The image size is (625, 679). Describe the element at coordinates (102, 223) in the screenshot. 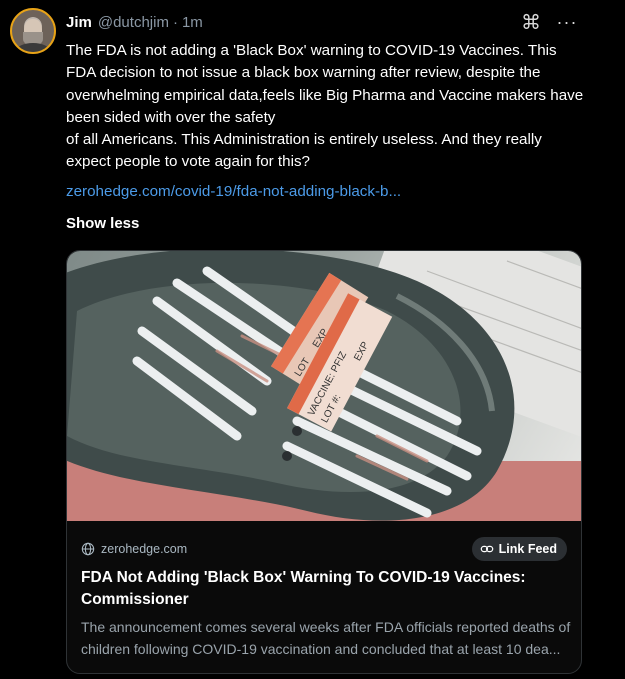

I see `show-less-button: Show less` at that location.